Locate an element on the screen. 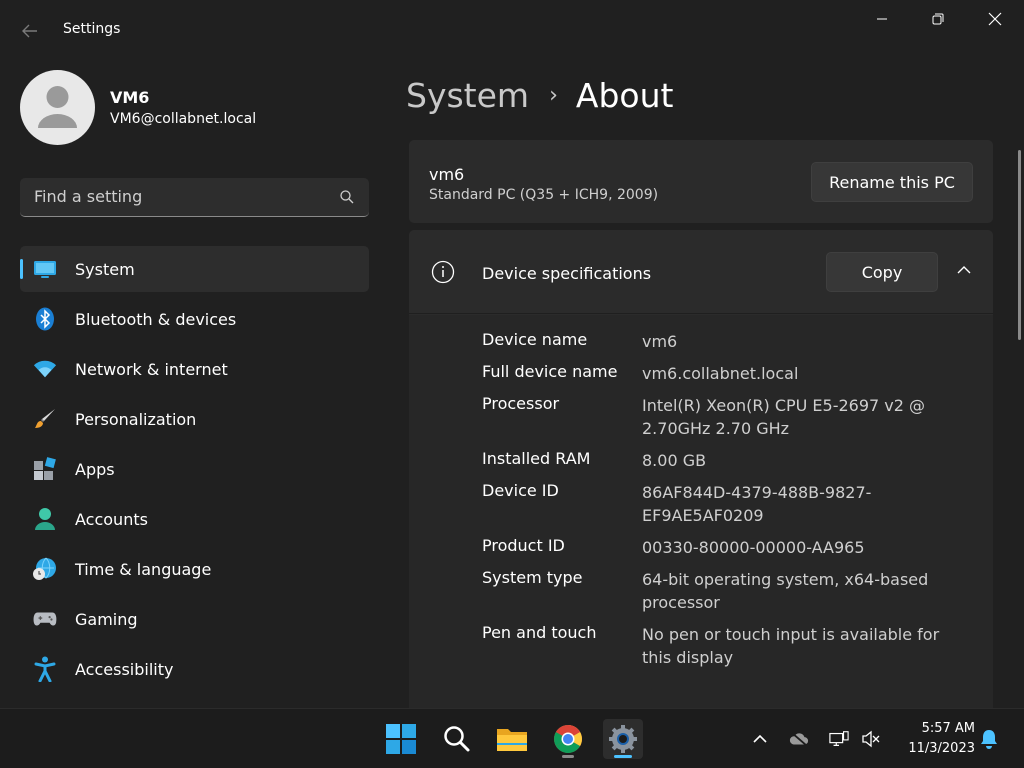 This screenshot has width=1024, height=768. start-button is located at coordinates (401, 739).